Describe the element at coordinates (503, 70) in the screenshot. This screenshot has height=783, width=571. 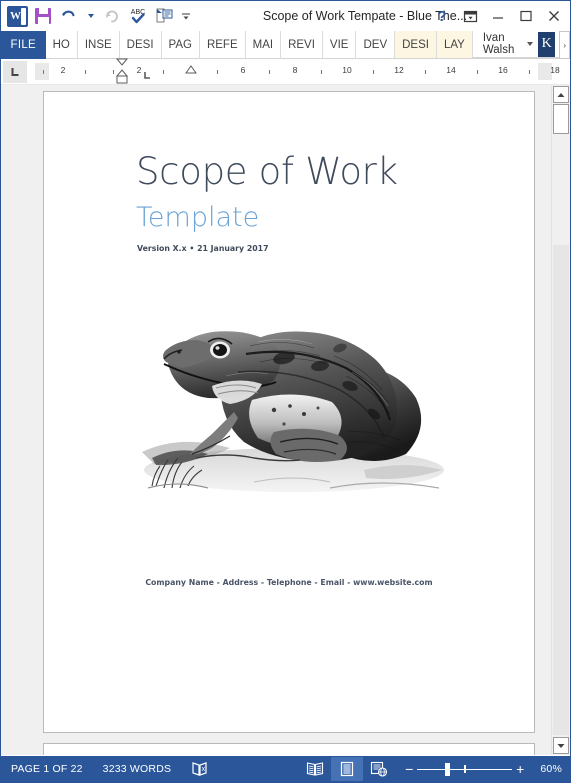
I see `ruler-tick-16: 16` at that location.